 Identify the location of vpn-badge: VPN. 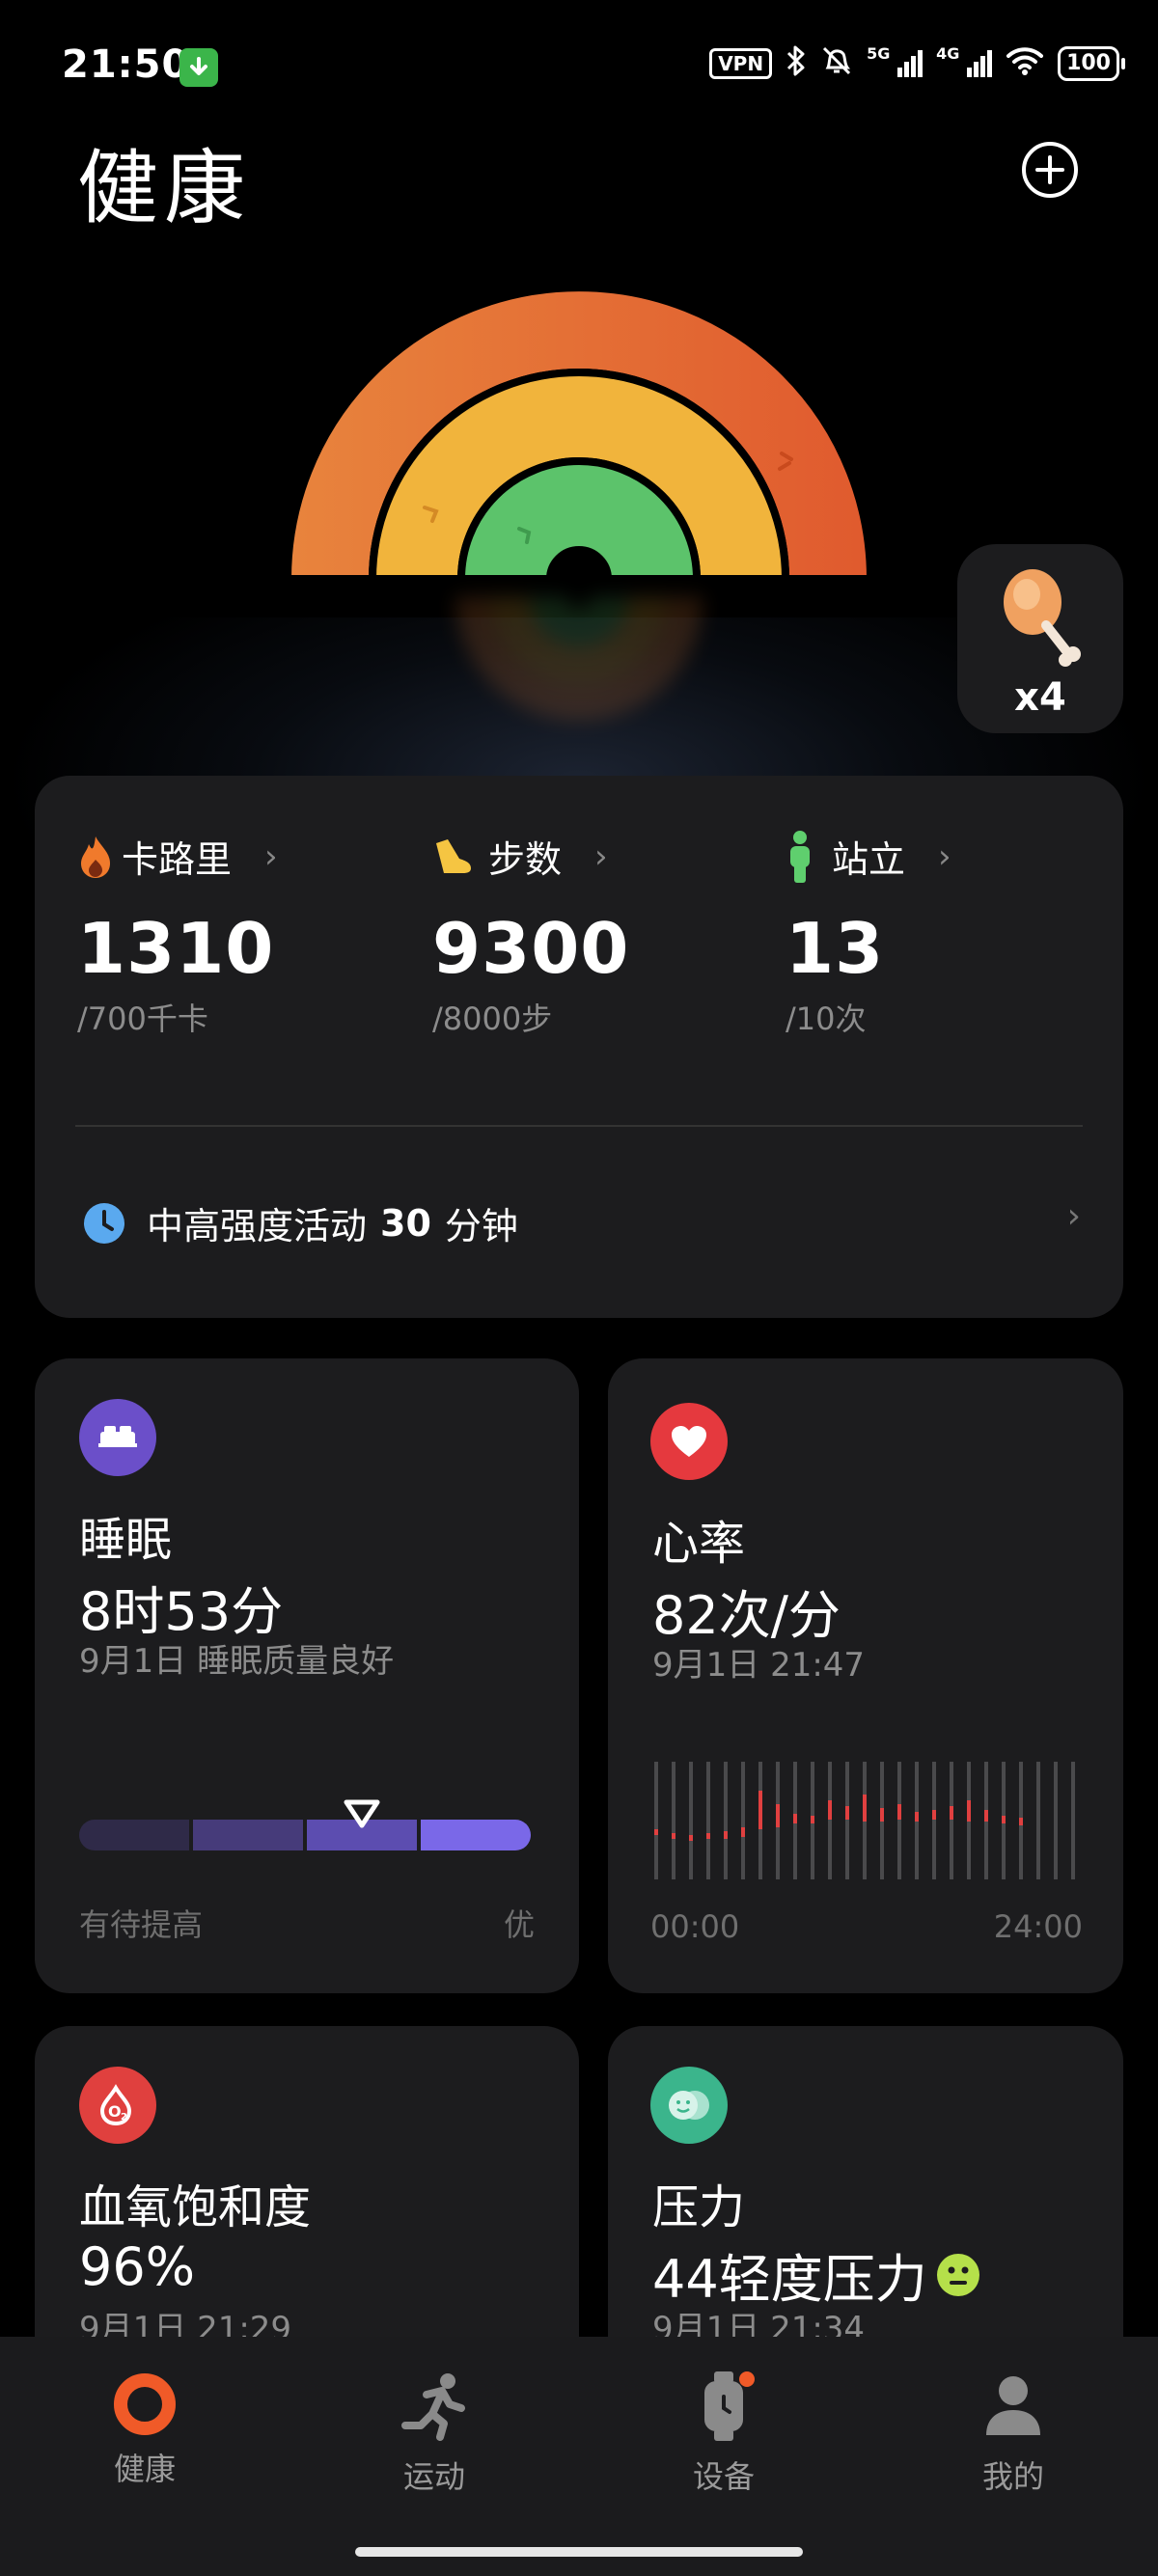
(741, 64).